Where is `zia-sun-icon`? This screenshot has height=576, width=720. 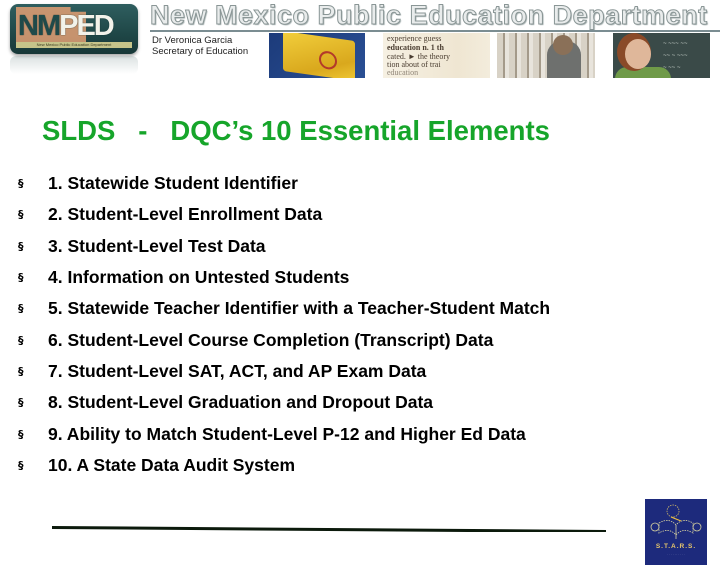 zia-sun-icon is located at coordinates (328, 60).